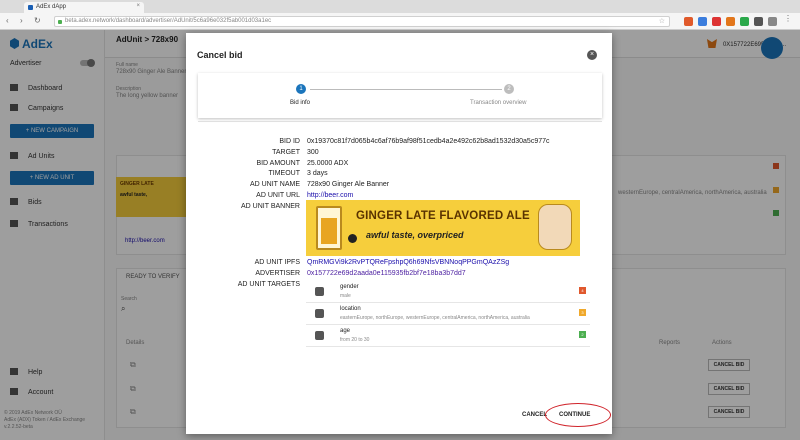  I want to click on weight-badge: 4, so click(582, 290).